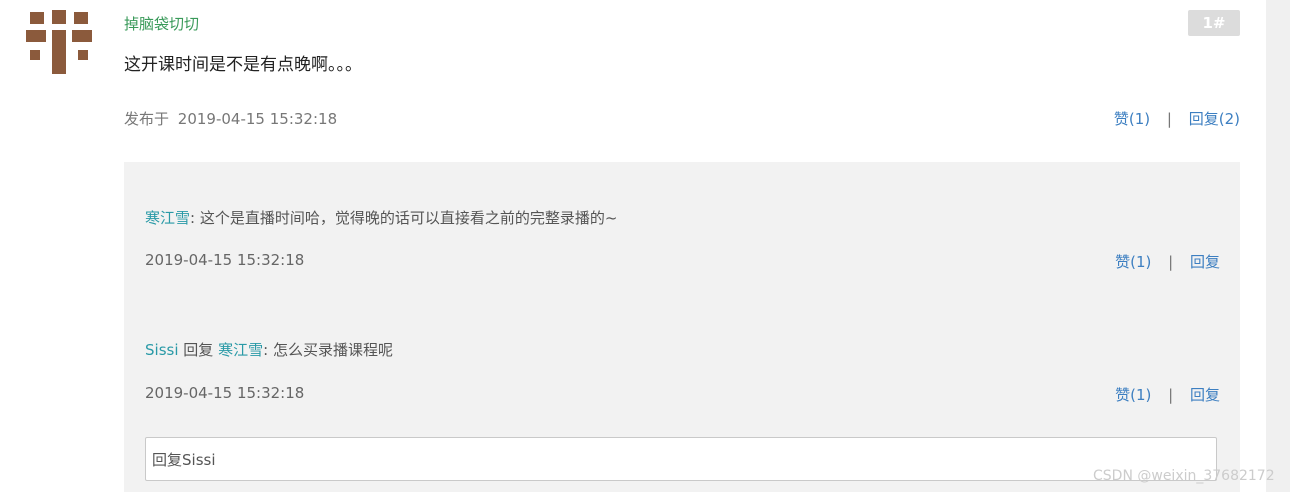  I want to click on comment-meta: 发布于 2019-04-15 15:32:18, so click(230, 118).